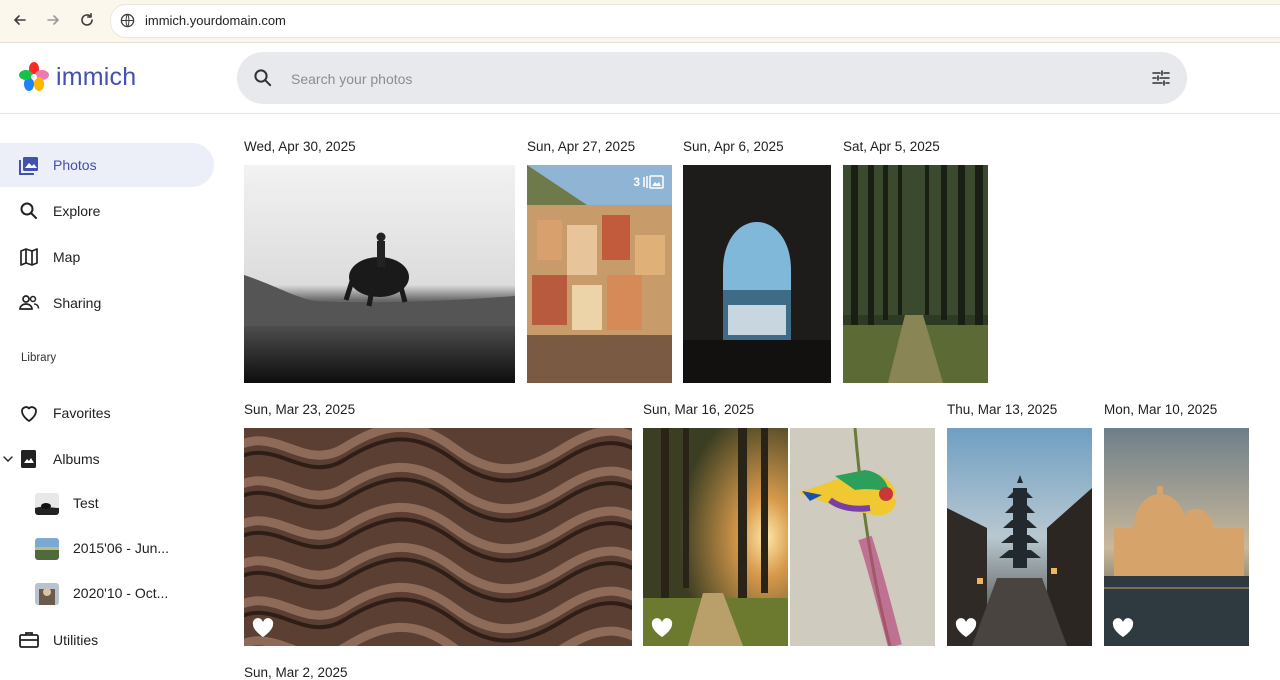 This screenshot has height=680, width=1280. I want to click on site-info-icon, so click(127, 20).